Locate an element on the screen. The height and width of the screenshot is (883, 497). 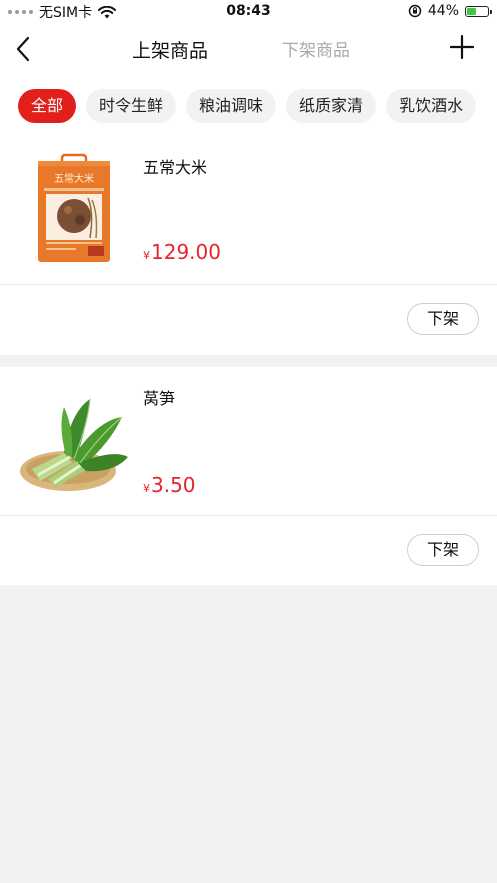
battery-percent: 44% is located at coordinates (443, 11).